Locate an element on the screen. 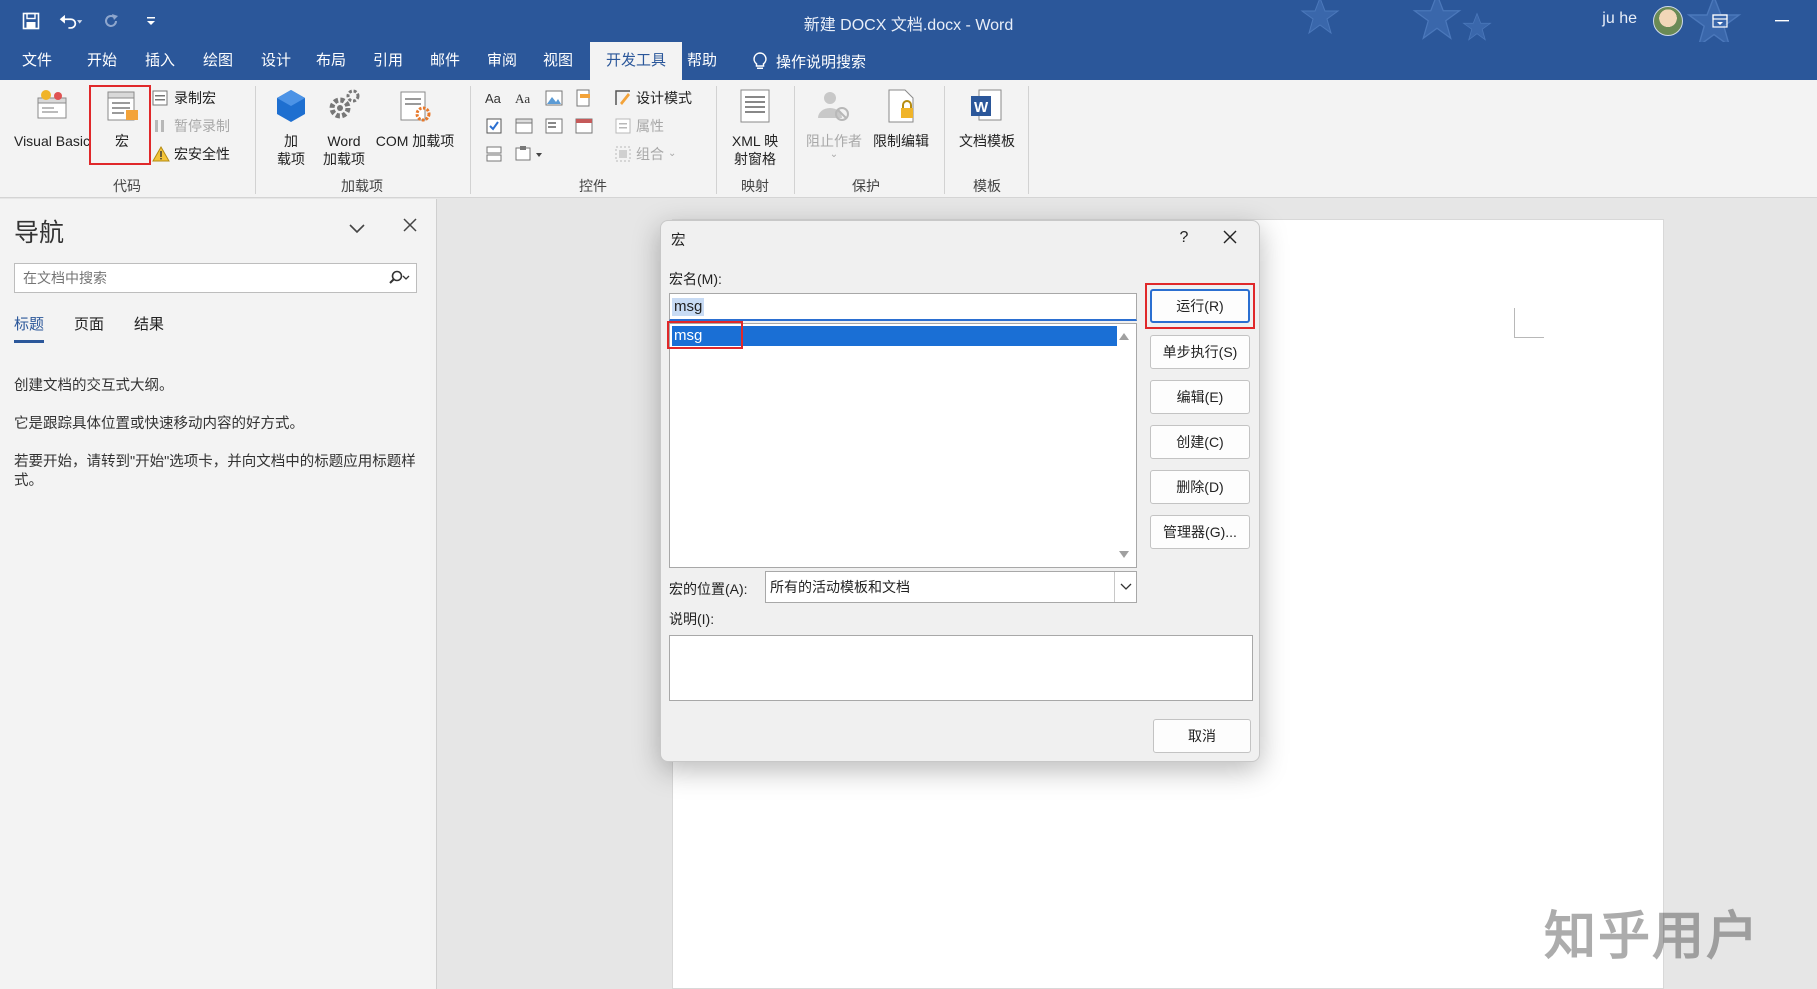  tab-draw: 绘图 is located at coordinates (218, 61).